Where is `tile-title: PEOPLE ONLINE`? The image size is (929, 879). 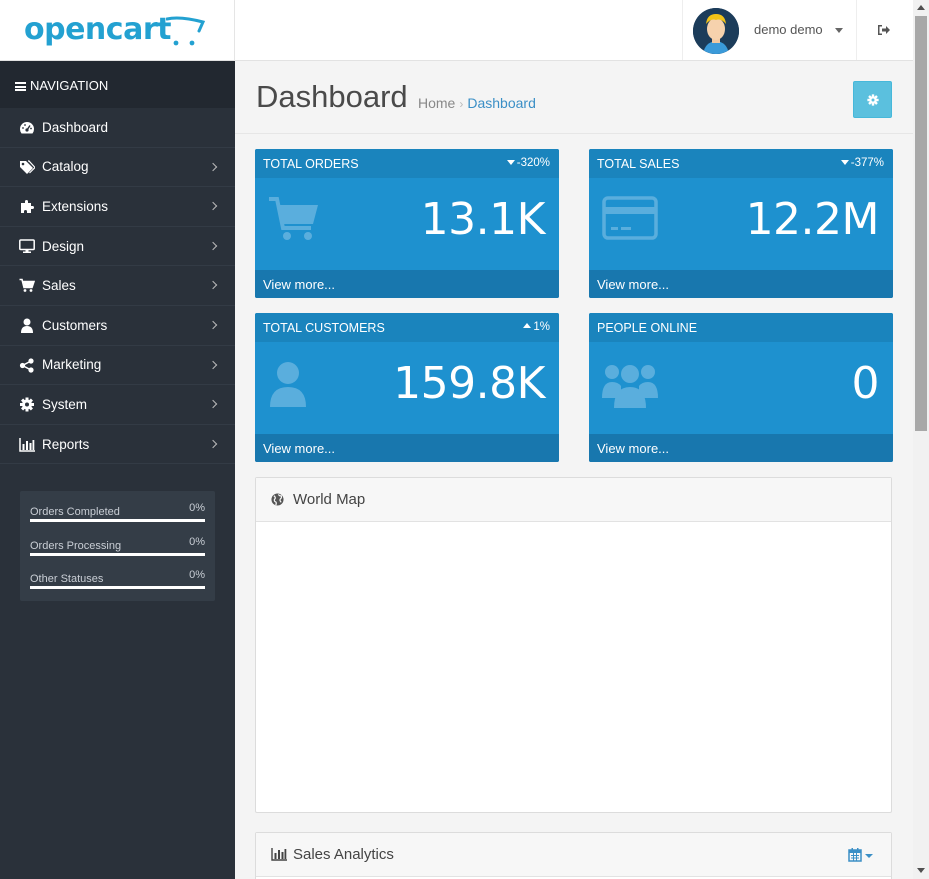
tile-title: PEOPLE ONLINE is located at coordinates (647, 328).